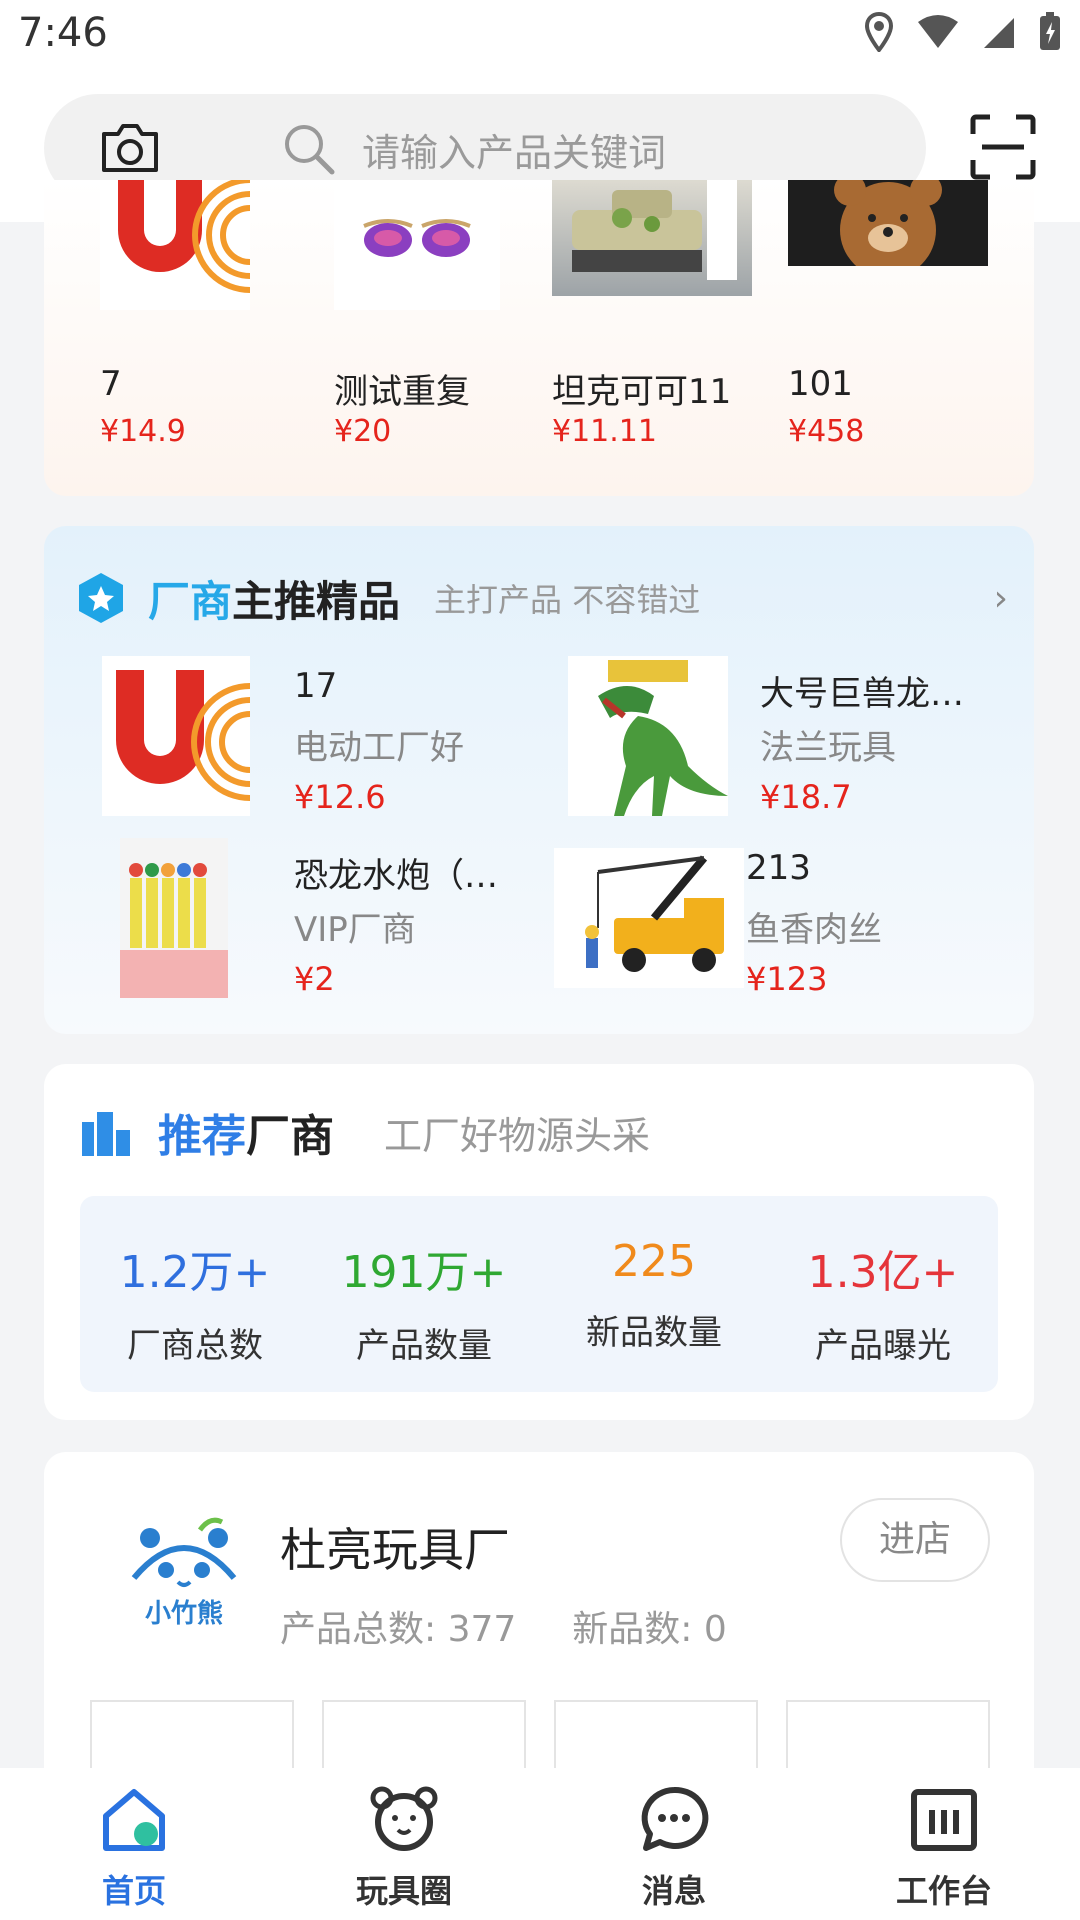 The height and width of the screenshot is (1920, 1080). Describe the element at coordinates (879, 32) in the screenshot. I see `location-icon` at that location.